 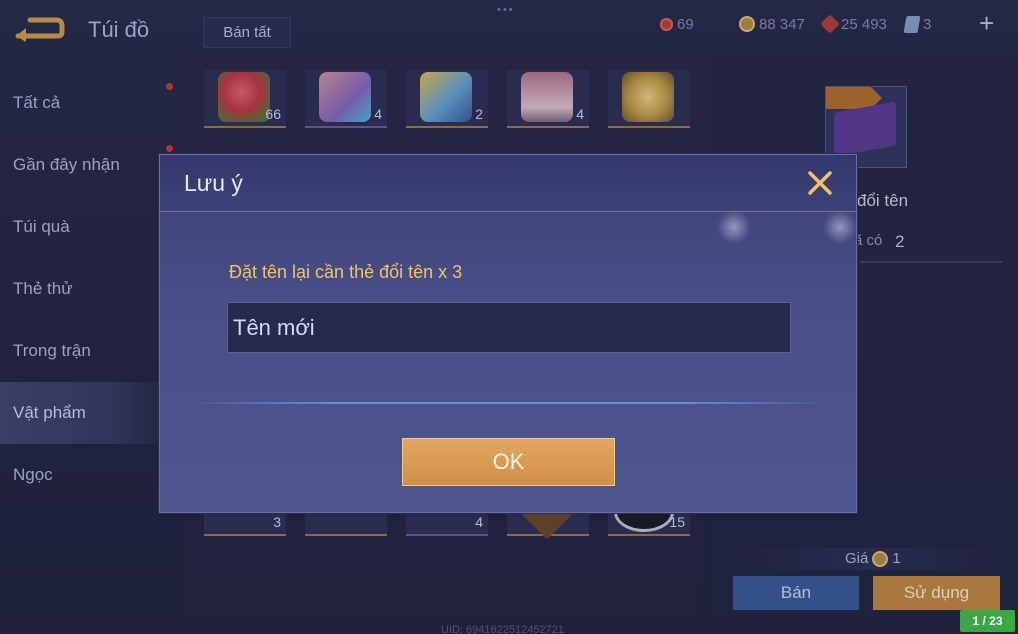 What do you see at coordinates (508, 183) in the screenshot?
I see `dialog-header: Lưu ý` at bounding box center [508, 183].